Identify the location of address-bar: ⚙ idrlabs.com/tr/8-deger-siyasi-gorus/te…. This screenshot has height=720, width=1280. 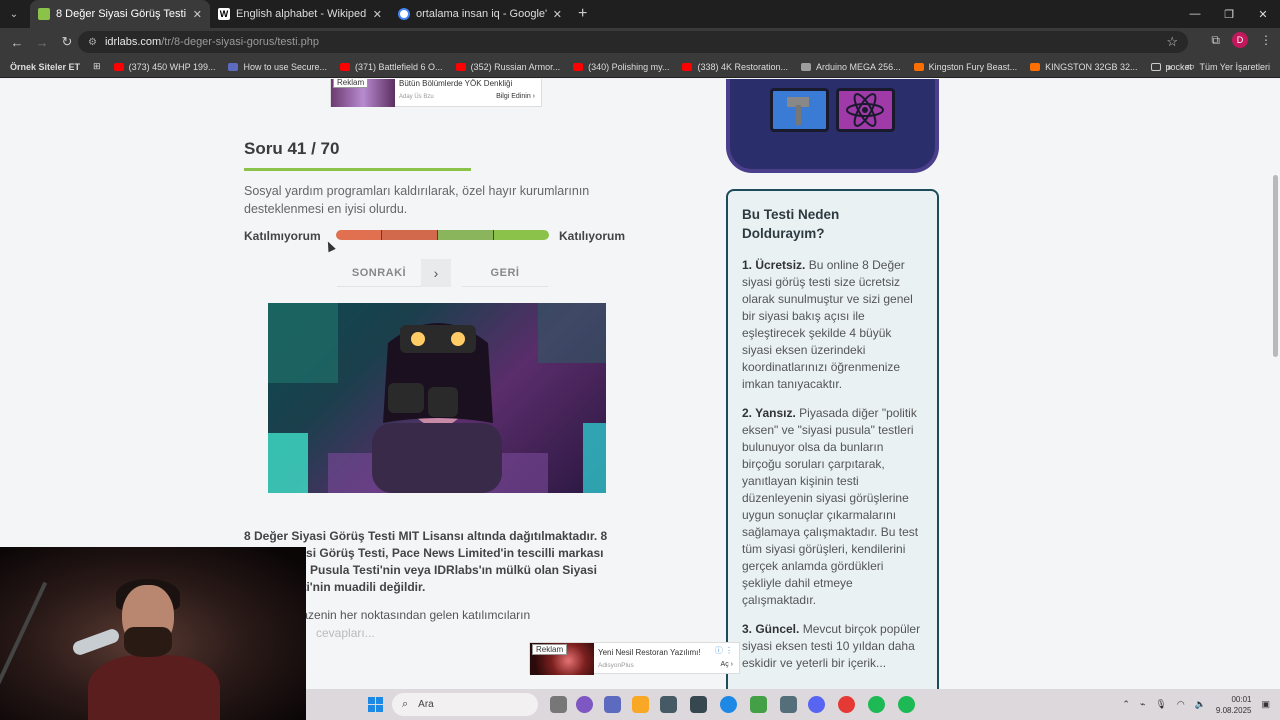
(633, 42).